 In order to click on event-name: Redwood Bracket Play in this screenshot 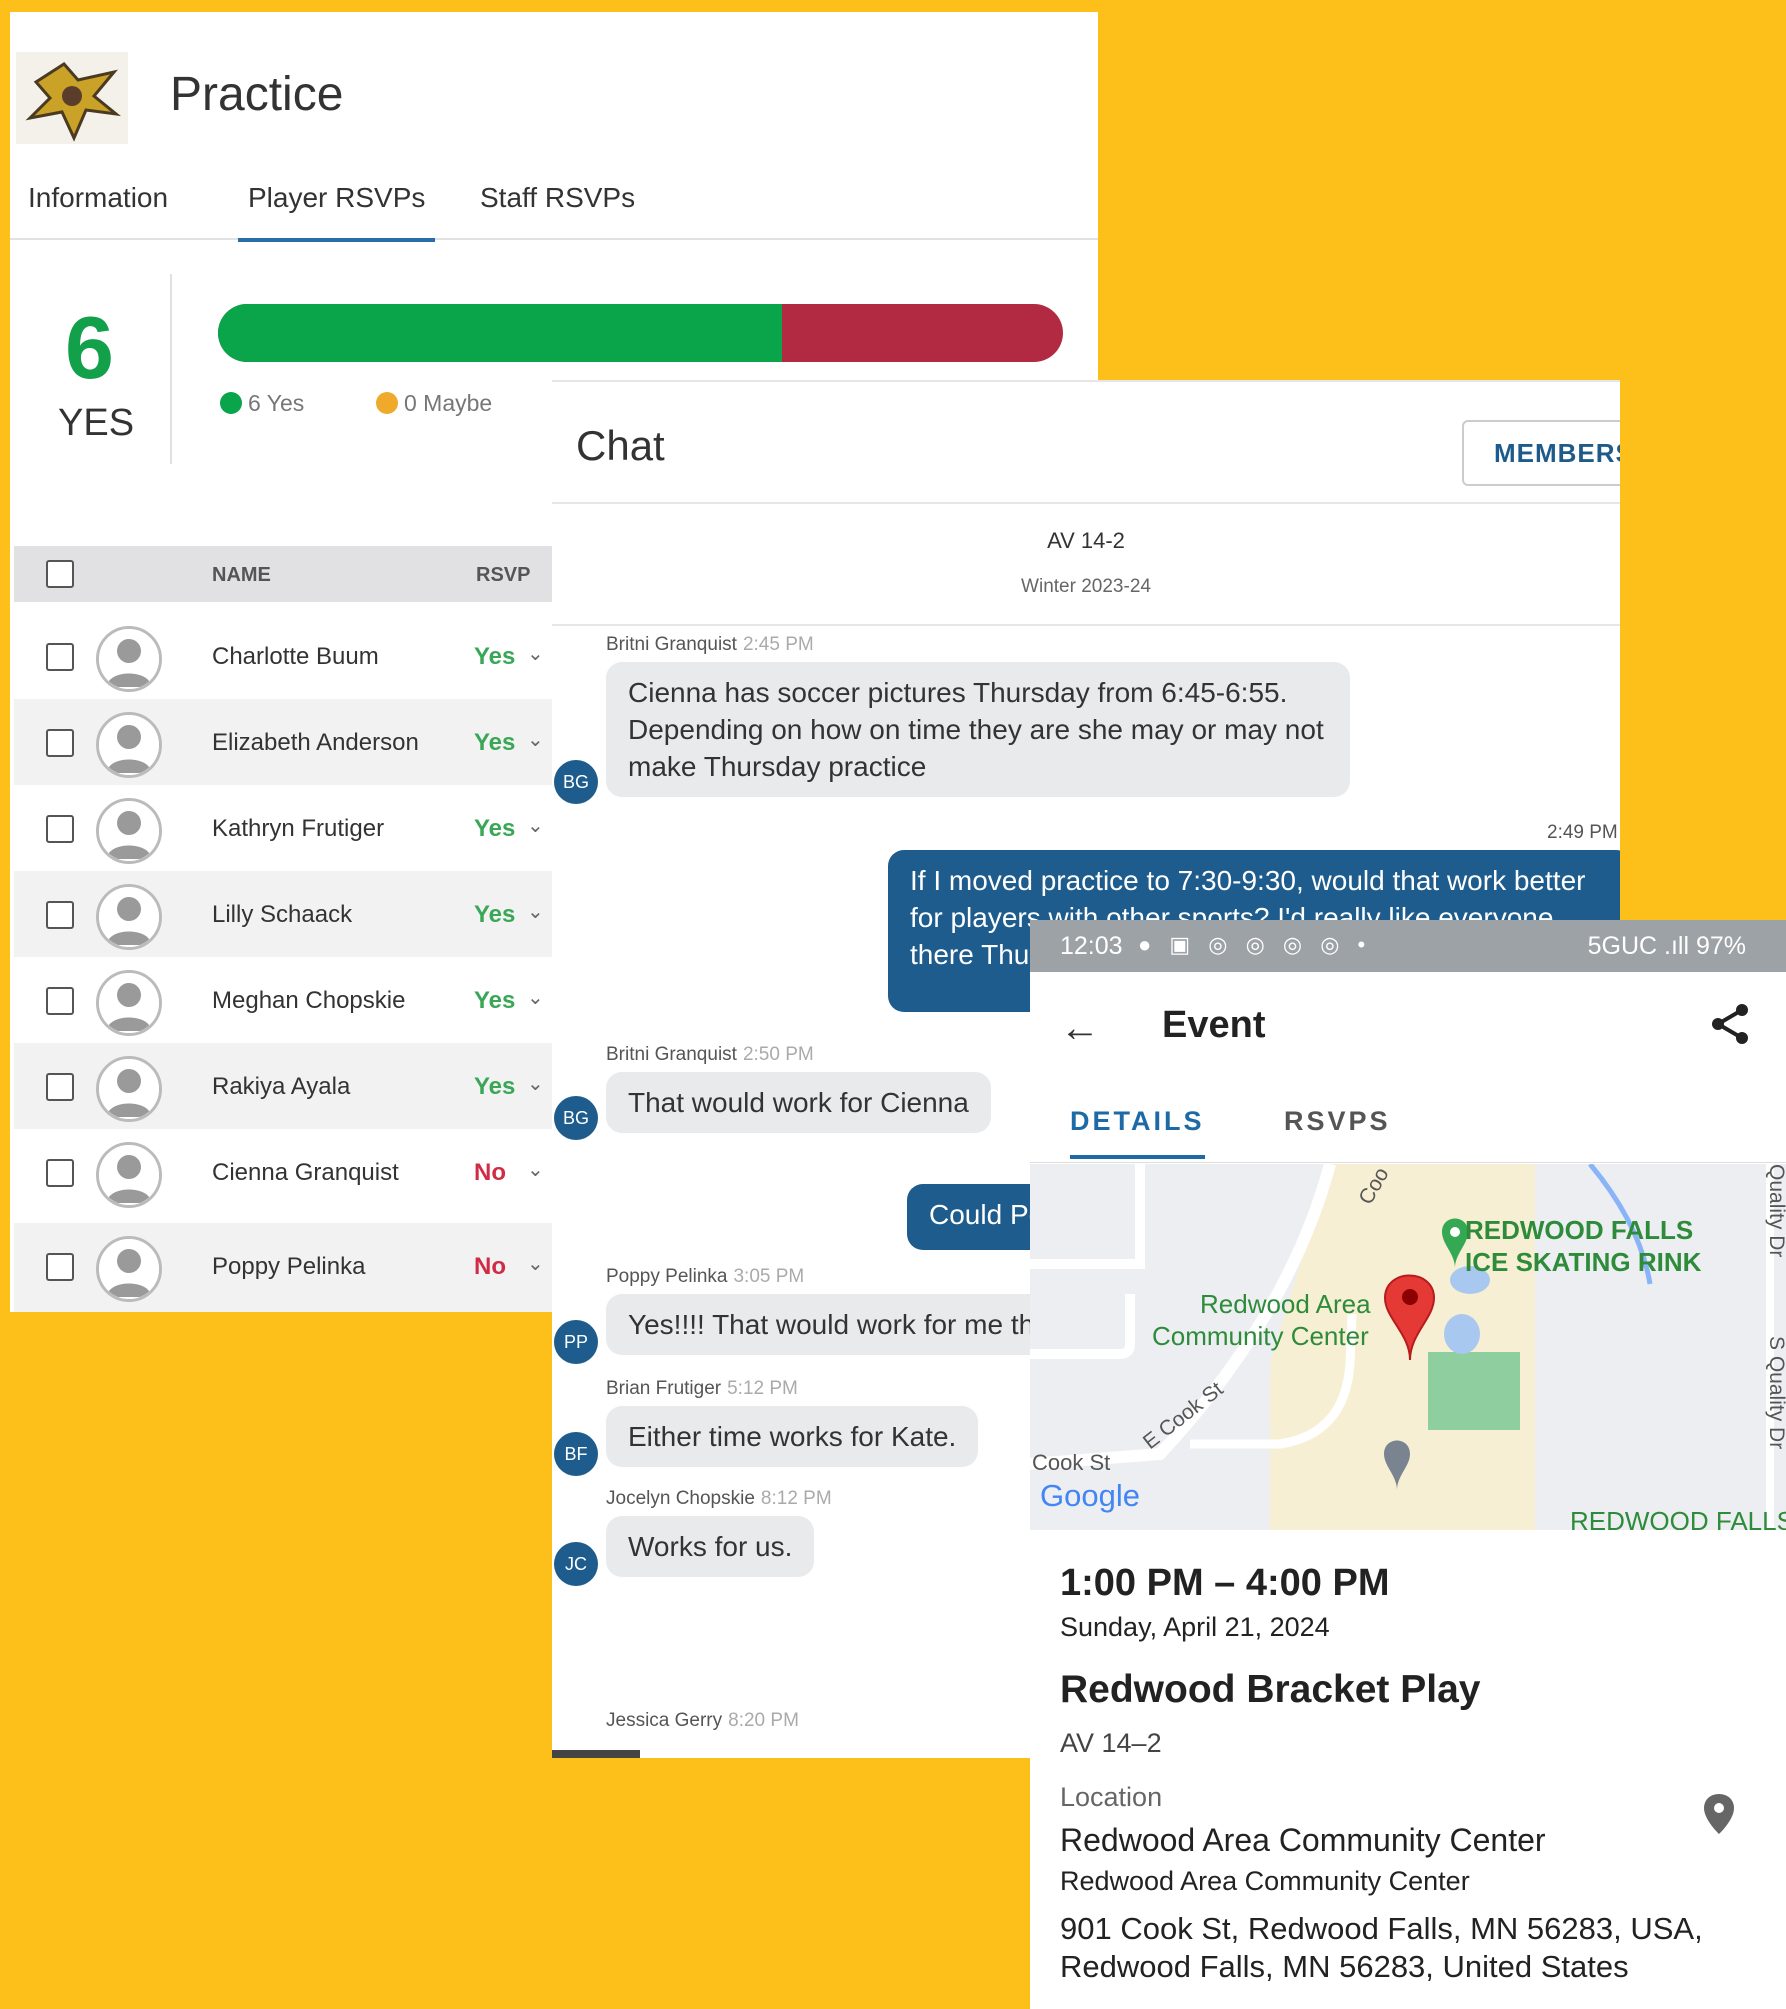, I will do `click(1270, 1689)`.